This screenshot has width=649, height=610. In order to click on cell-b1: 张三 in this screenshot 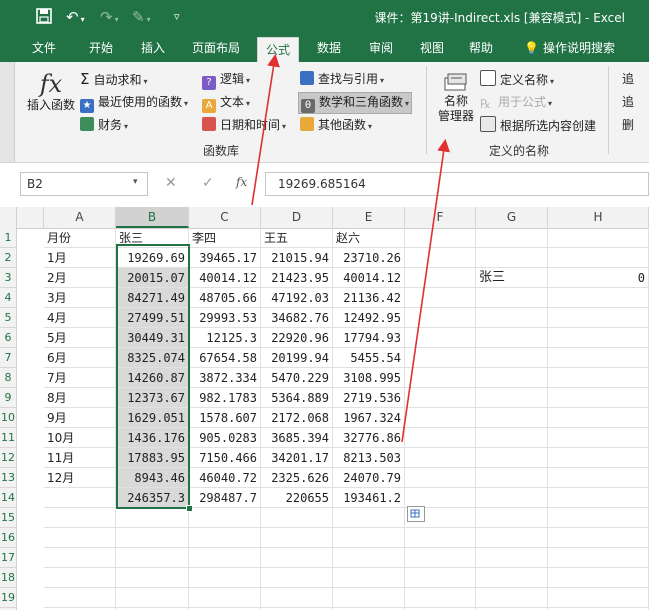, I will do `click(152, 238)`.